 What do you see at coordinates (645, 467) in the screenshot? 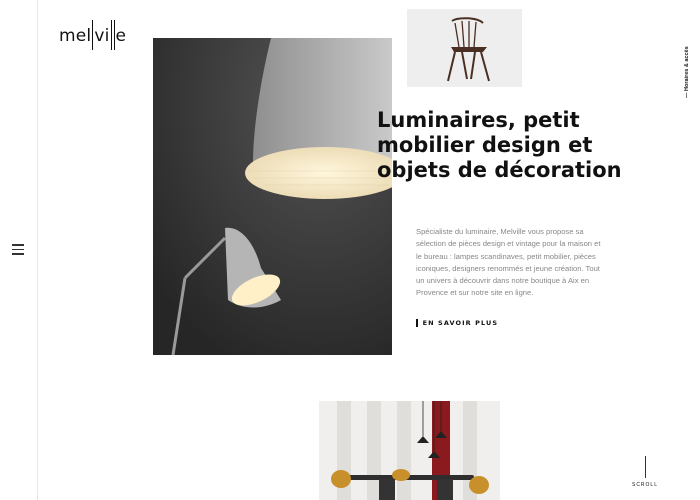
I see `scroll-line-icon` at bounding box center [645, 467].